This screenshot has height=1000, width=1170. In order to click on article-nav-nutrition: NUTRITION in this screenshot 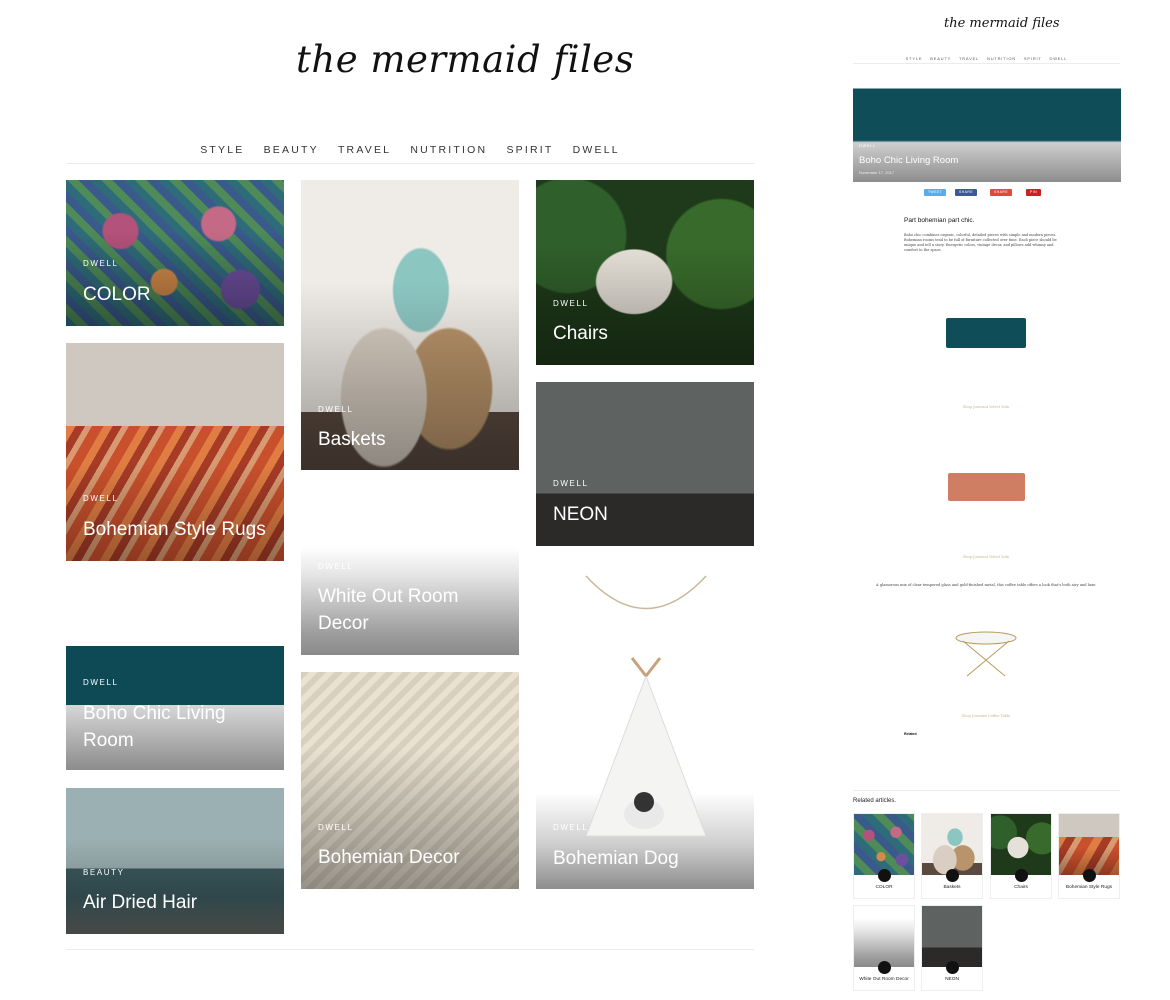, I will do `click(1001, 58)`.